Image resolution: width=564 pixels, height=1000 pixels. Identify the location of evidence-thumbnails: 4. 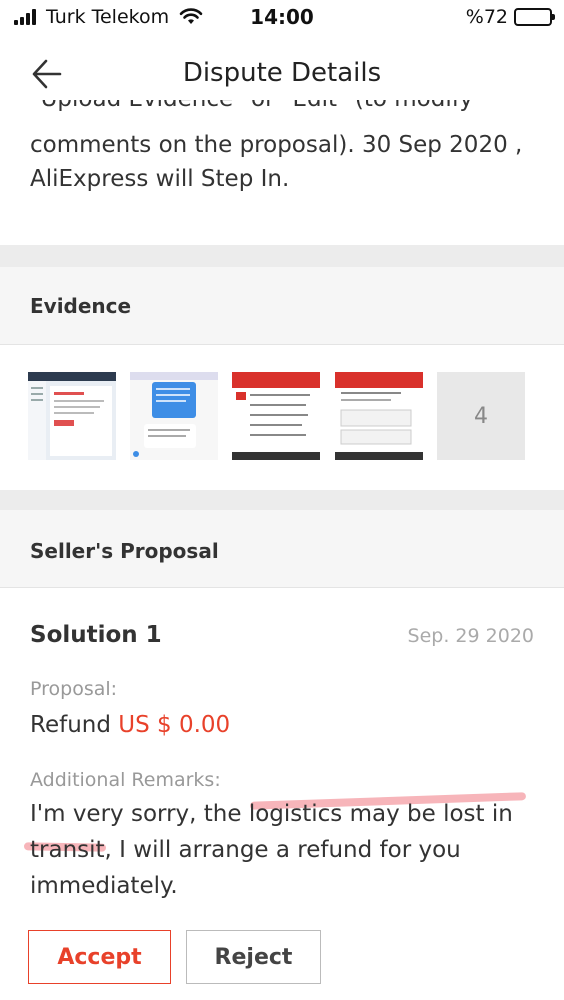
(282, 417).